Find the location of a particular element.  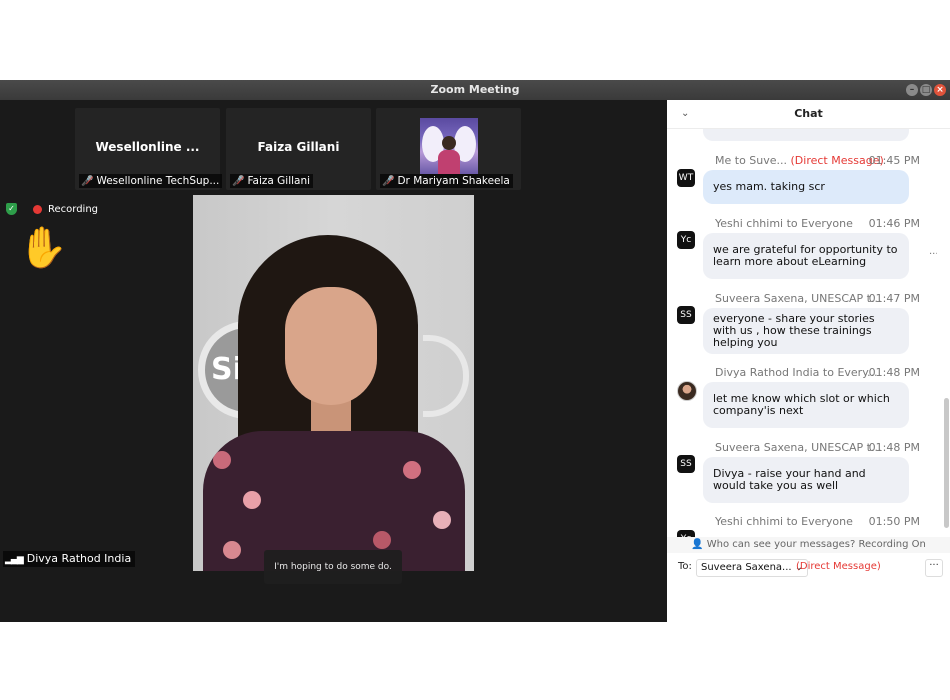

message-meta: Suveera Saxena, UNESCAP t... 01:48 PM is located at coordinates (817, 447).